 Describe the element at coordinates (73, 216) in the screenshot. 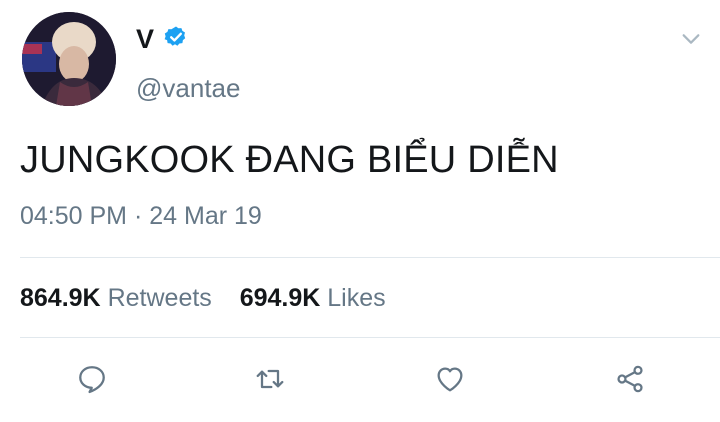

I see `tweet-time: 04:50 PM` at that location.